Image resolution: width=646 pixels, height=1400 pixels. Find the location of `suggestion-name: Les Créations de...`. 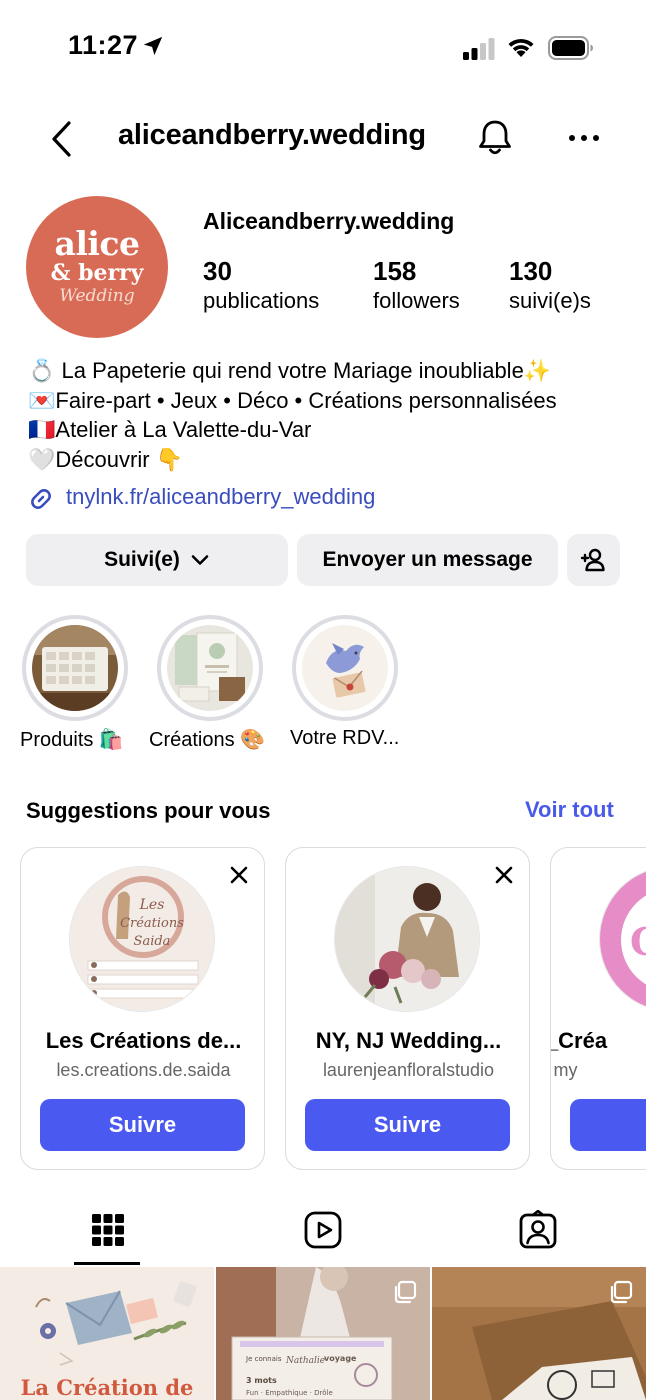

suggestion-name: Les Créations de... is located at coordinates (143, 1040).